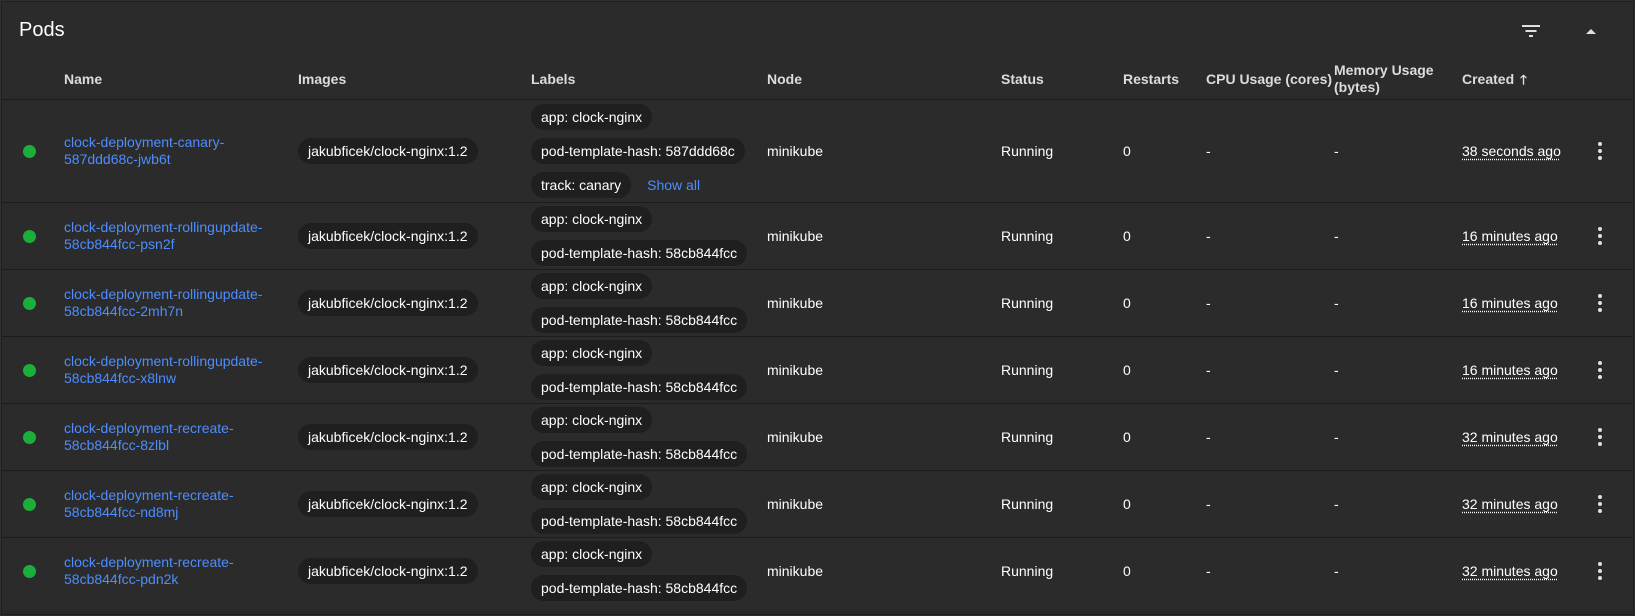 This screenshot has width=1635, height=616. What do you see at coordinates (638, 151) in the screenshot?
I see `label-chip: pod-template-hash: 587ddd68c` at bounding box center [638, 151].